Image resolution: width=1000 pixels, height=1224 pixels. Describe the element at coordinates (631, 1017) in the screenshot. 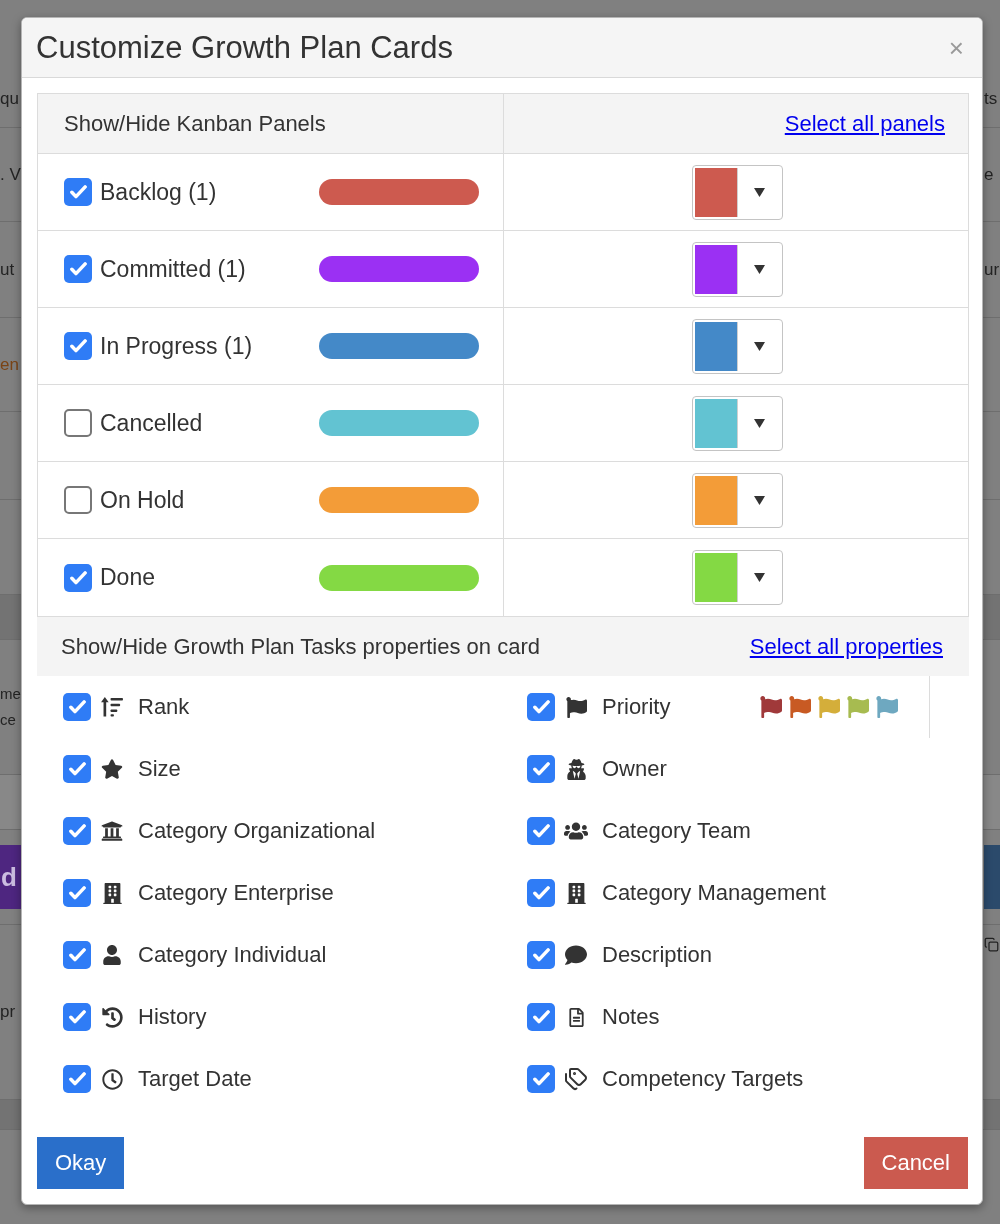

I see `property-label: Notes` at that location.